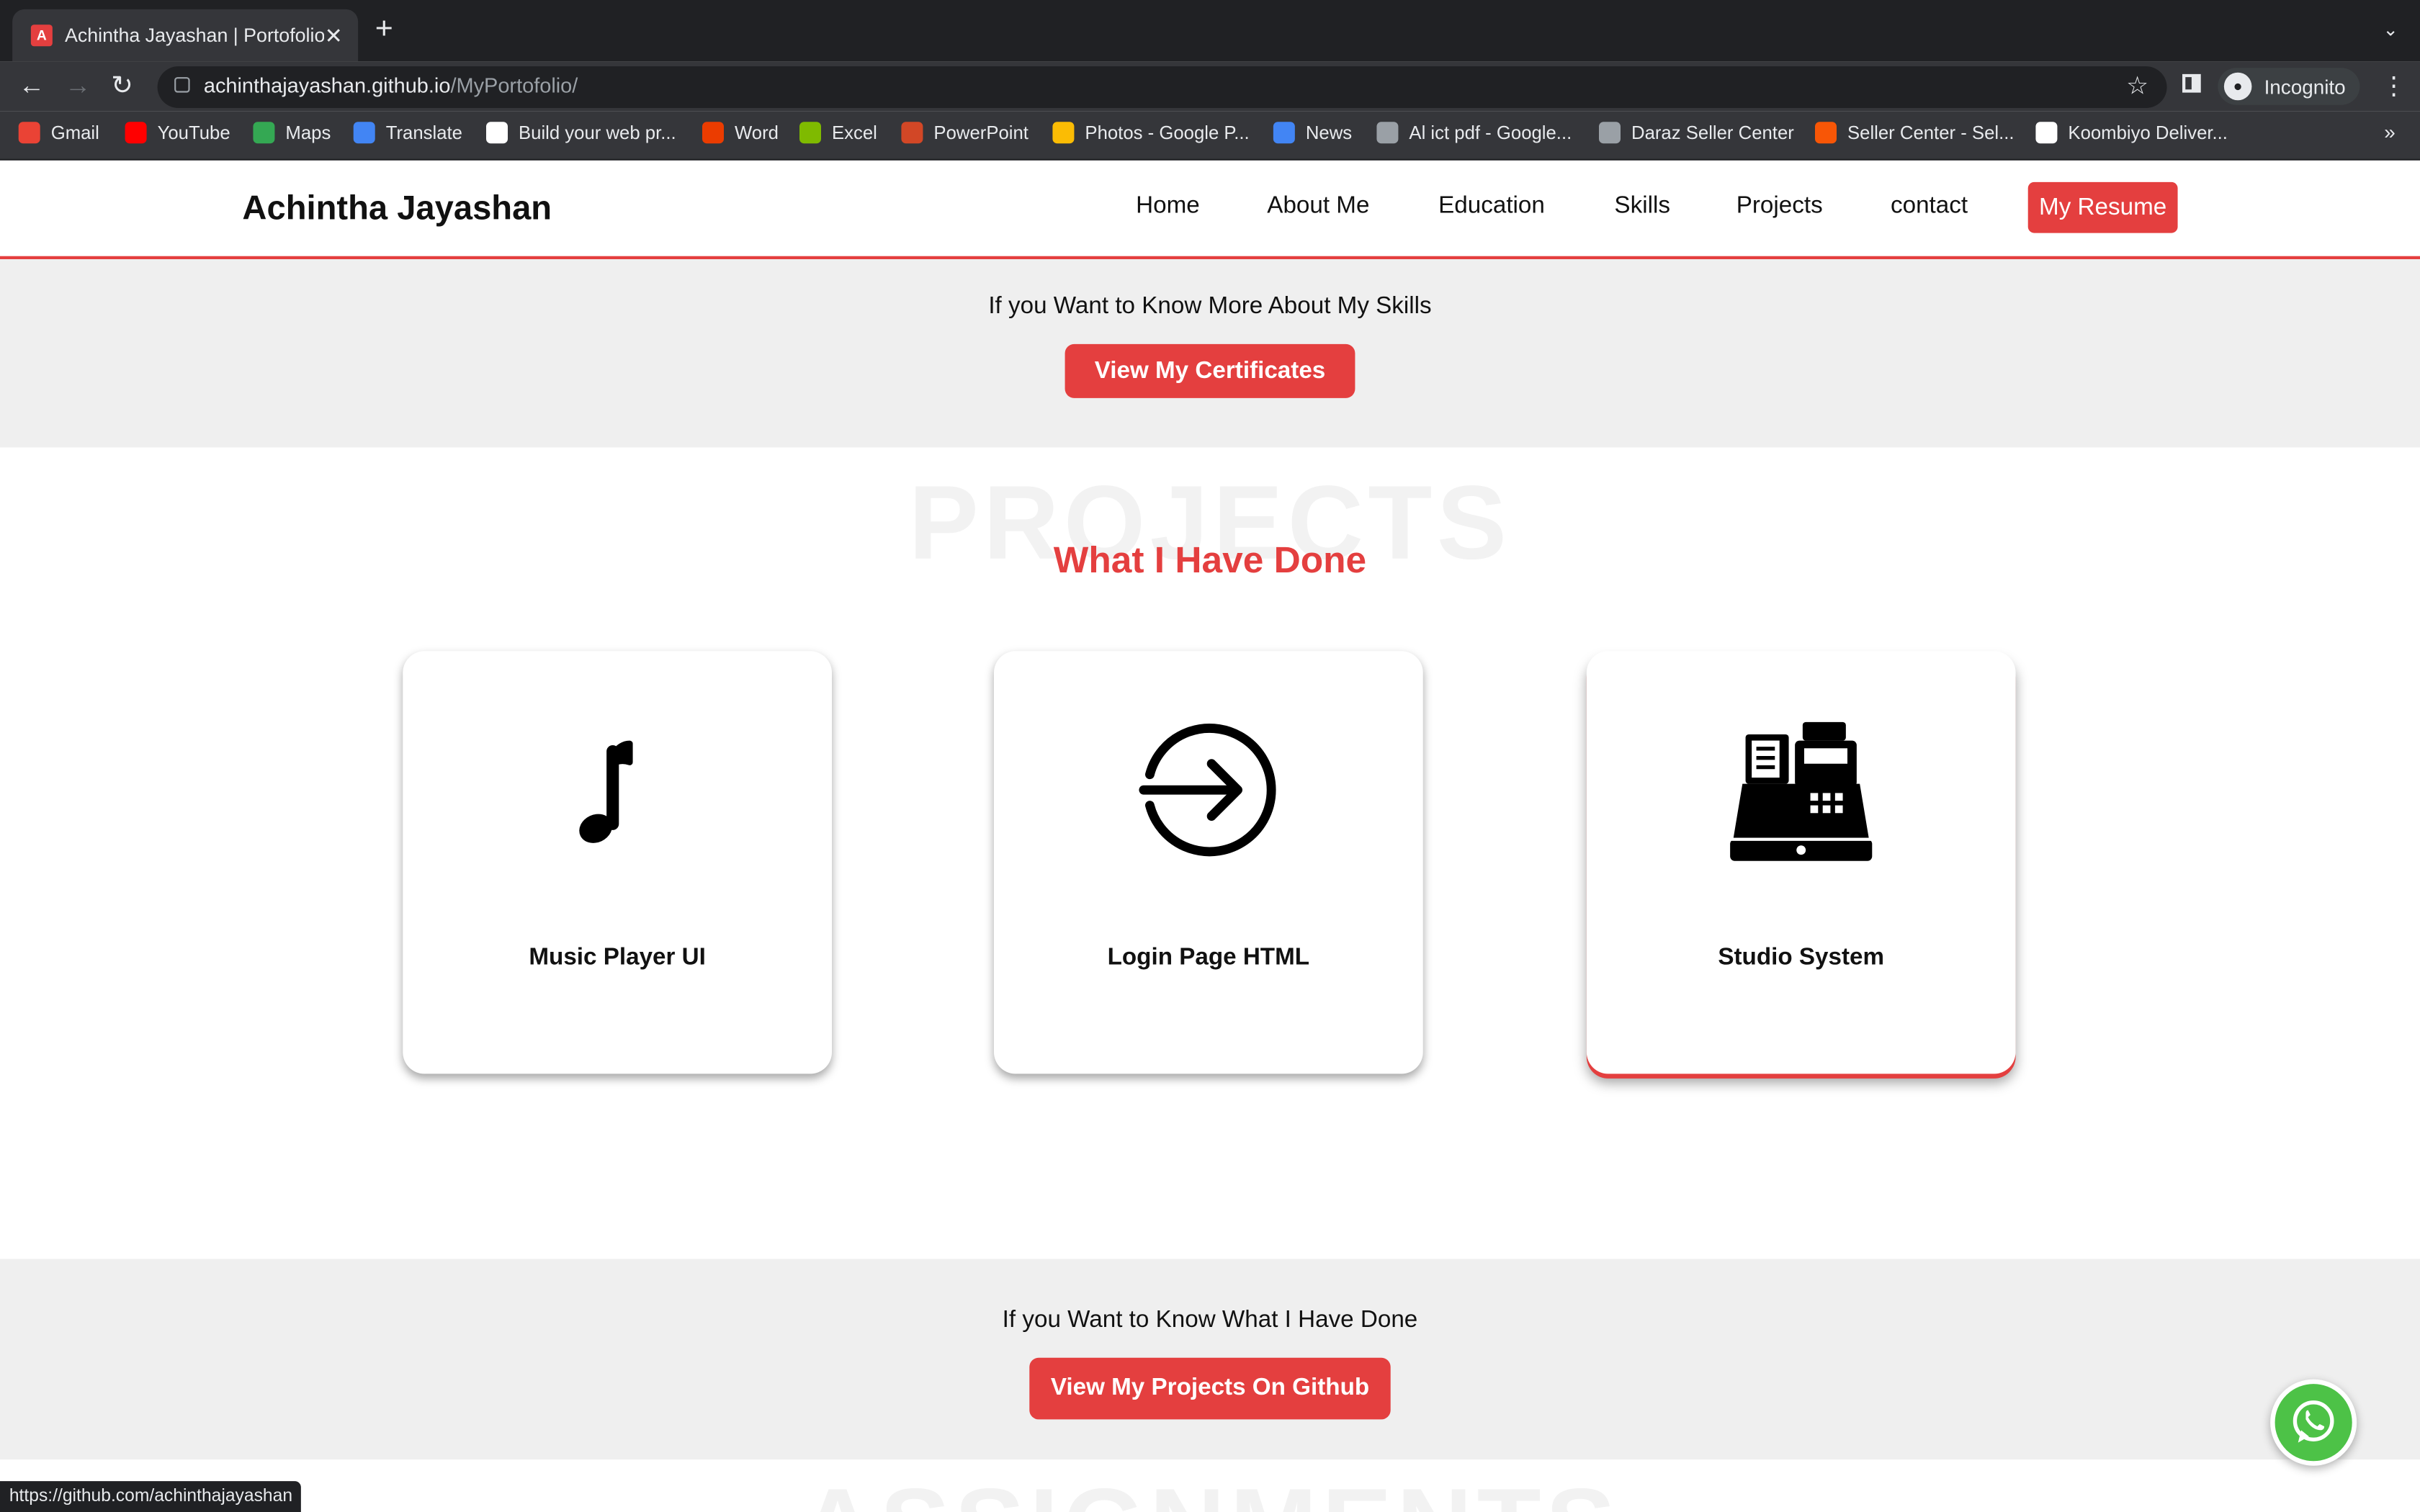 This screenshot has height=1512, width=2420. What do you see at coordinates (29, 133) in the screenshot?
I see `gmail-icon` at bounding box center [29, 133].